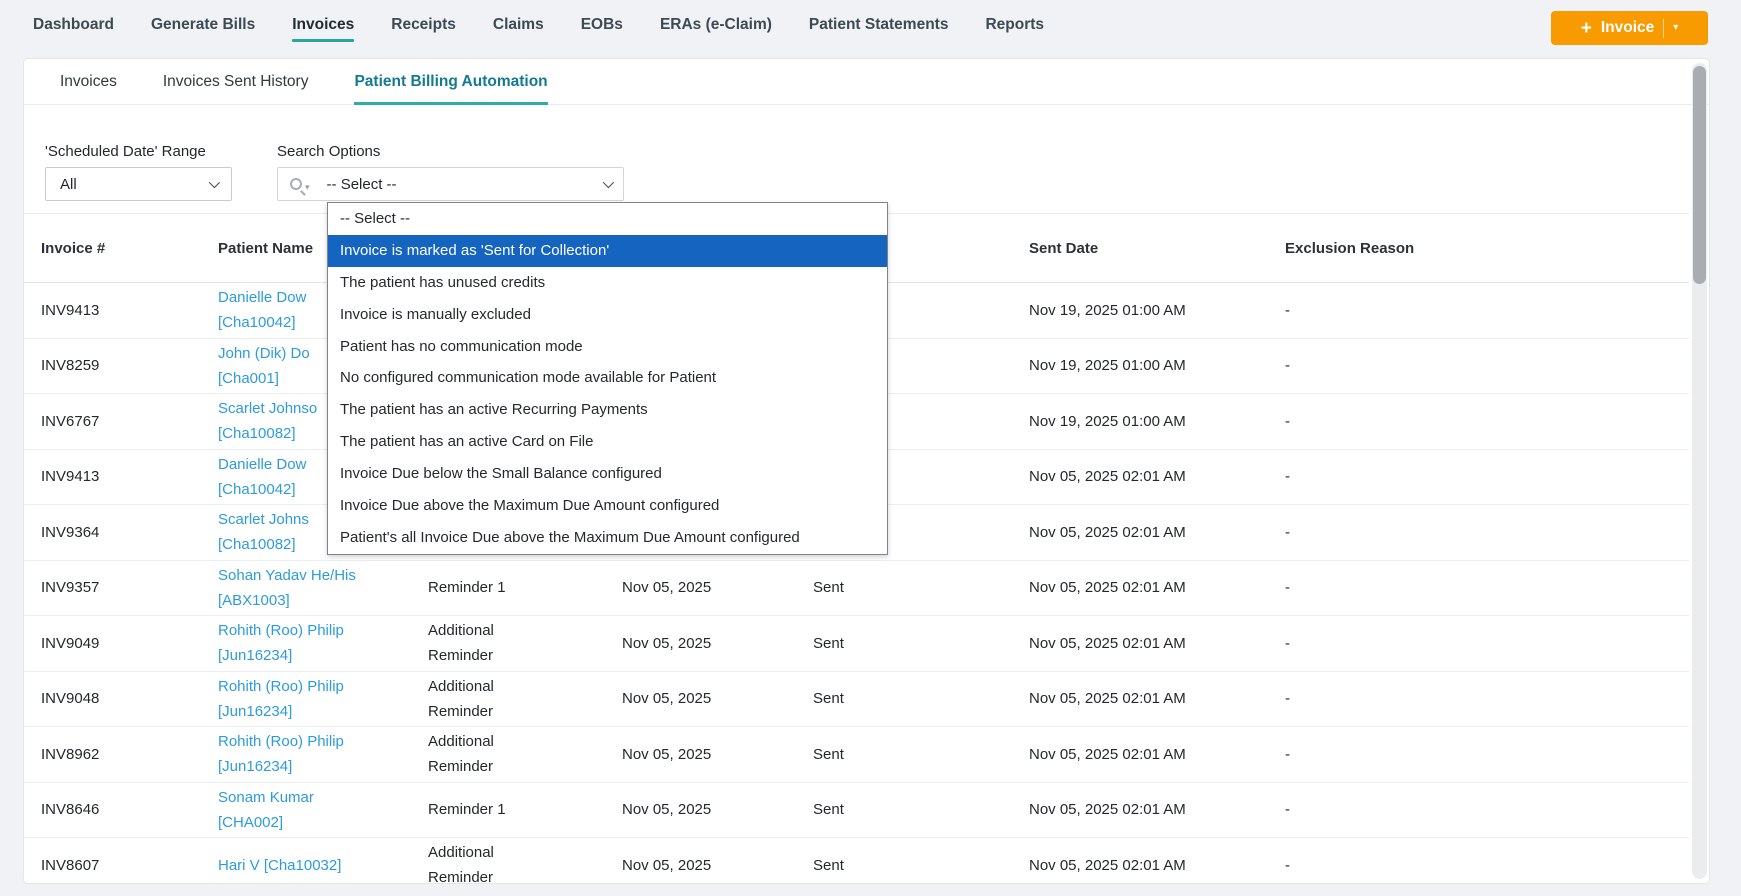 The height and width of the screenshot is (896, 1741). Describe the element at coordinates (279, 860) in the screenshot. I see `patient-link: Hari V [Cha10032]` at that location.